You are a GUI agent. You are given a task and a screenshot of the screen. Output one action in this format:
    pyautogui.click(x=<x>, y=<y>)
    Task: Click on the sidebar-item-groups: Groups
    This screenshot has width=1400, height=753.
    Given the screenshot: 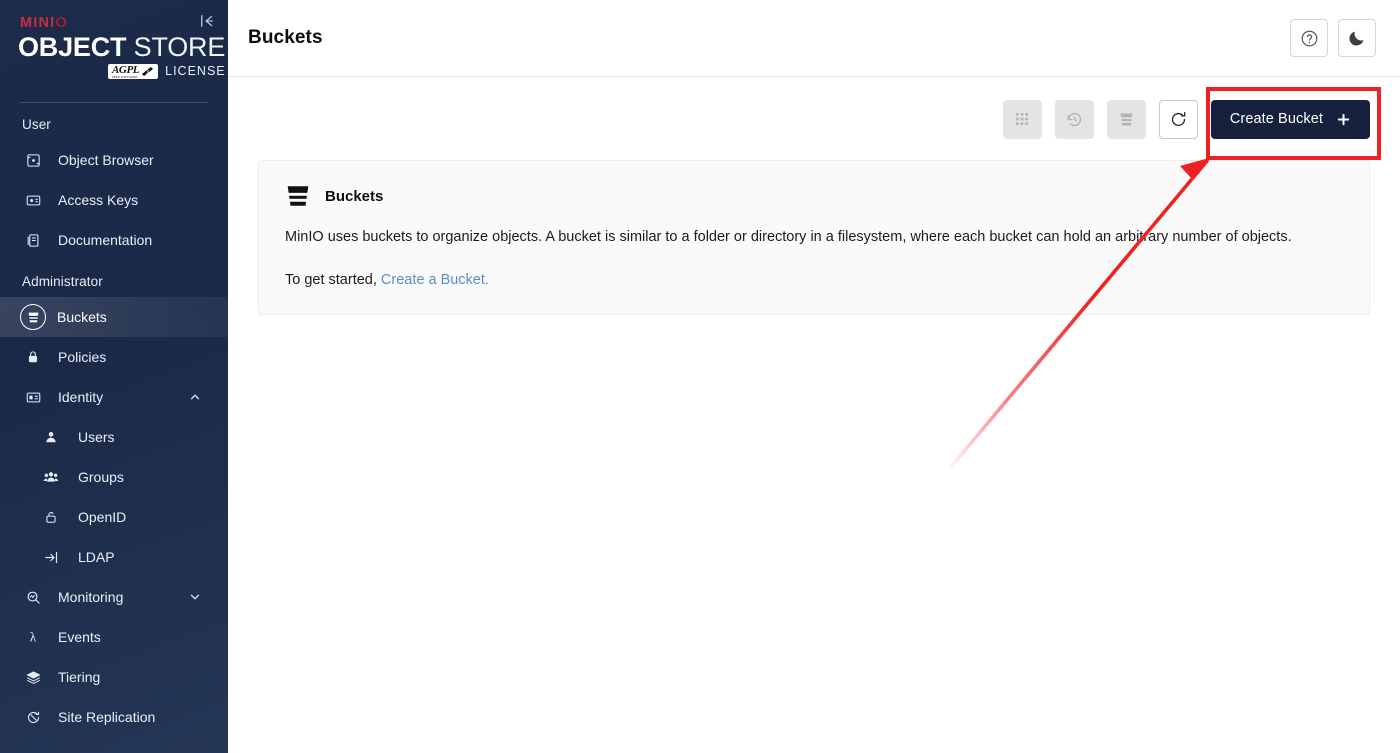 What is the action you would take?
    pyautogui.click(x=114, y=477)
    